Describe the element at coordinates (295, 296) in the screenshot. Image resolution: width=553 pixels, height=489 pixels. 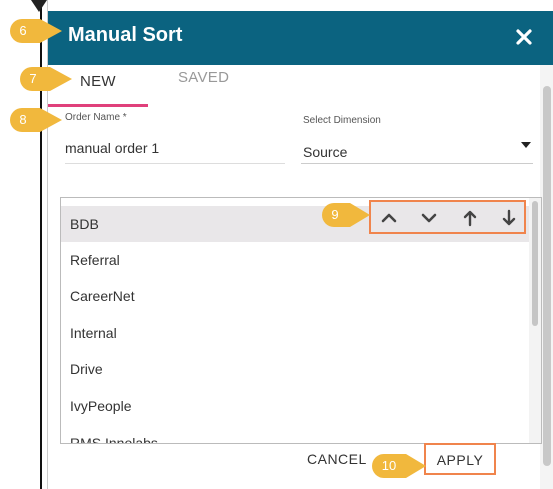
I see `list-item: CareerNet` at that location.